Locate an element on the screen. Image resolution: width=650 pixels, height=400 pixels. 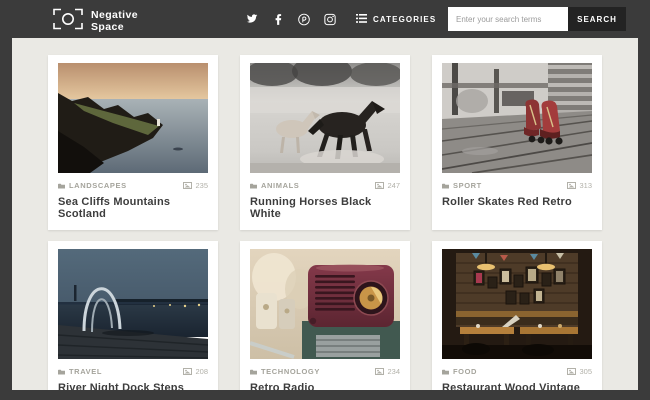
photo-thumbnail-sea-cliffs is located at coordinates (133, 118).